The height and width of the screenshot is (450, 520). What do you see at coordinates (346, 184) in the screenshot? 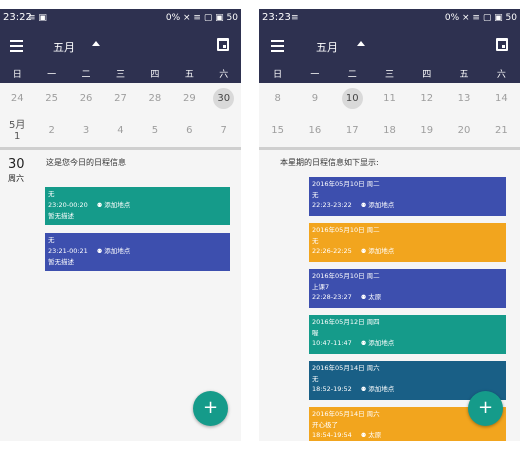
I see `event-date: 2016年05月10日 周二` at bounding box center [346, 184].